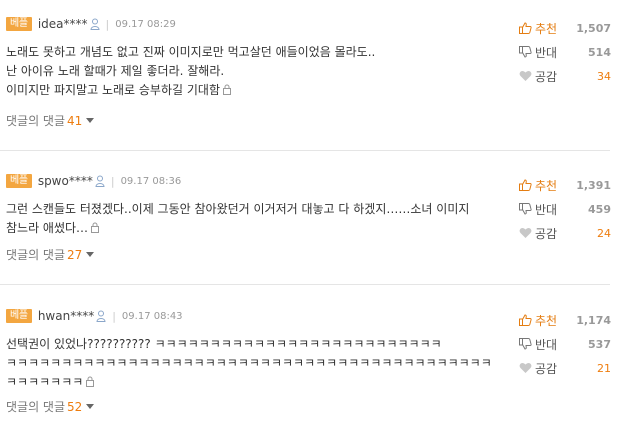  Describe the element at coordinates (113, 90) in the screenshot. I see `comment-line-text: 이미지만 파지말고 노래로 승부하길 기대함` at that location.